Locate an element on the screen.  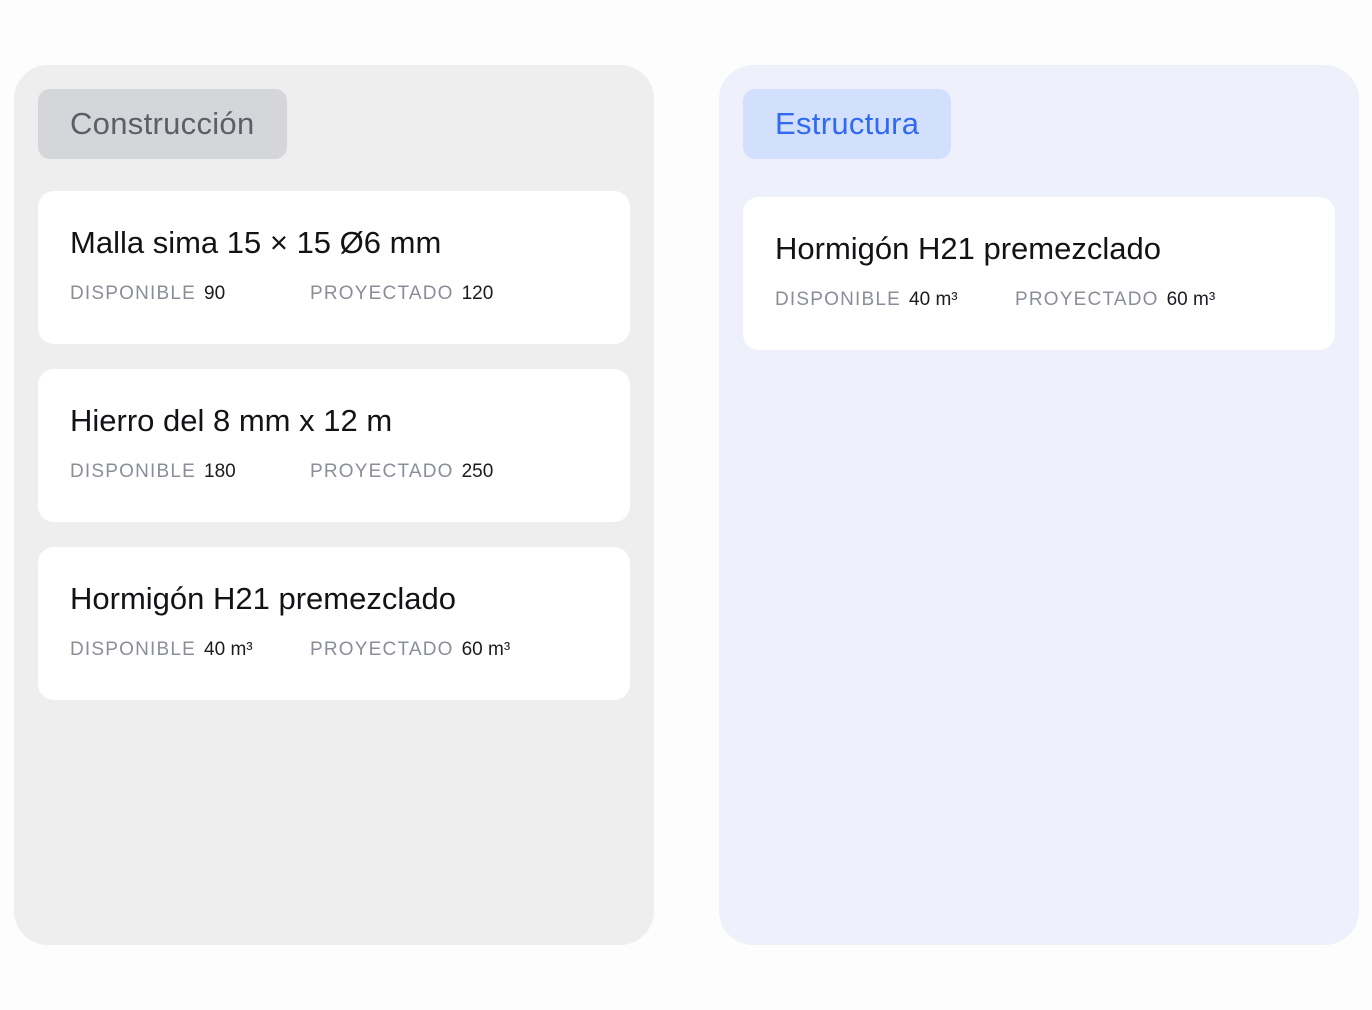
projected-value: 120 is located at coordinates (477, 293).